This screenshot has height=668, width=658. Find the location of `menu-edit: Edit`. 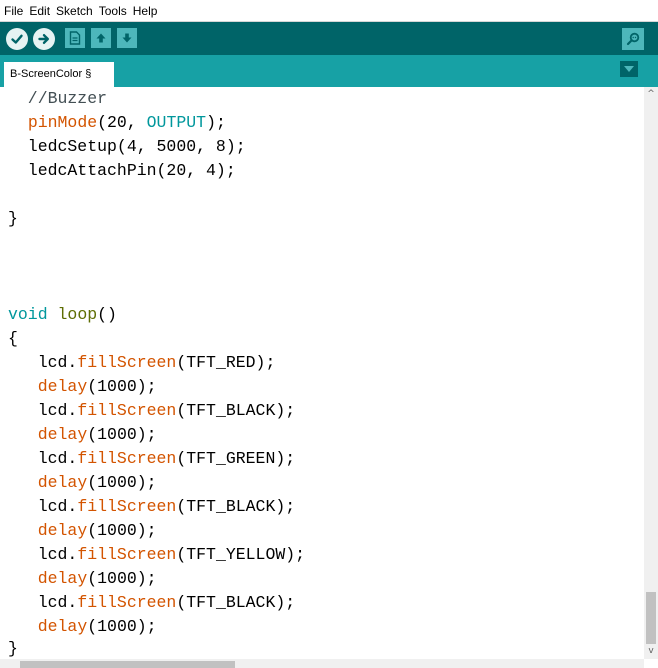

menu-edit: Edit is located at coordinates (39, 11).